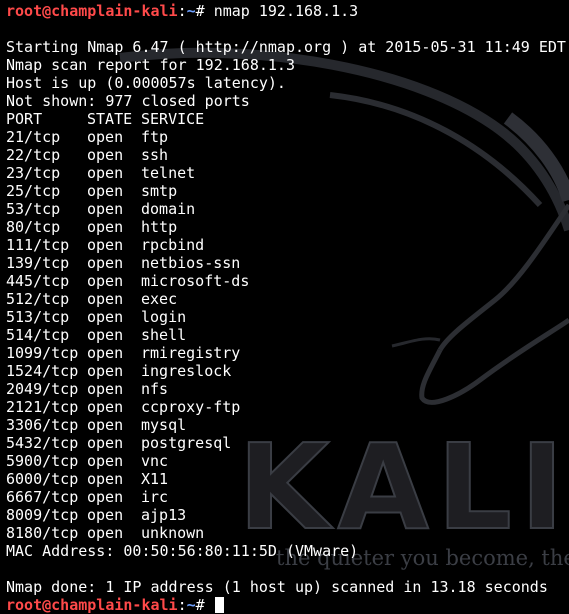 The height and width of the screenshot is (614, 569). I want to click on port-number: 512/tcp, so click(38, 299).